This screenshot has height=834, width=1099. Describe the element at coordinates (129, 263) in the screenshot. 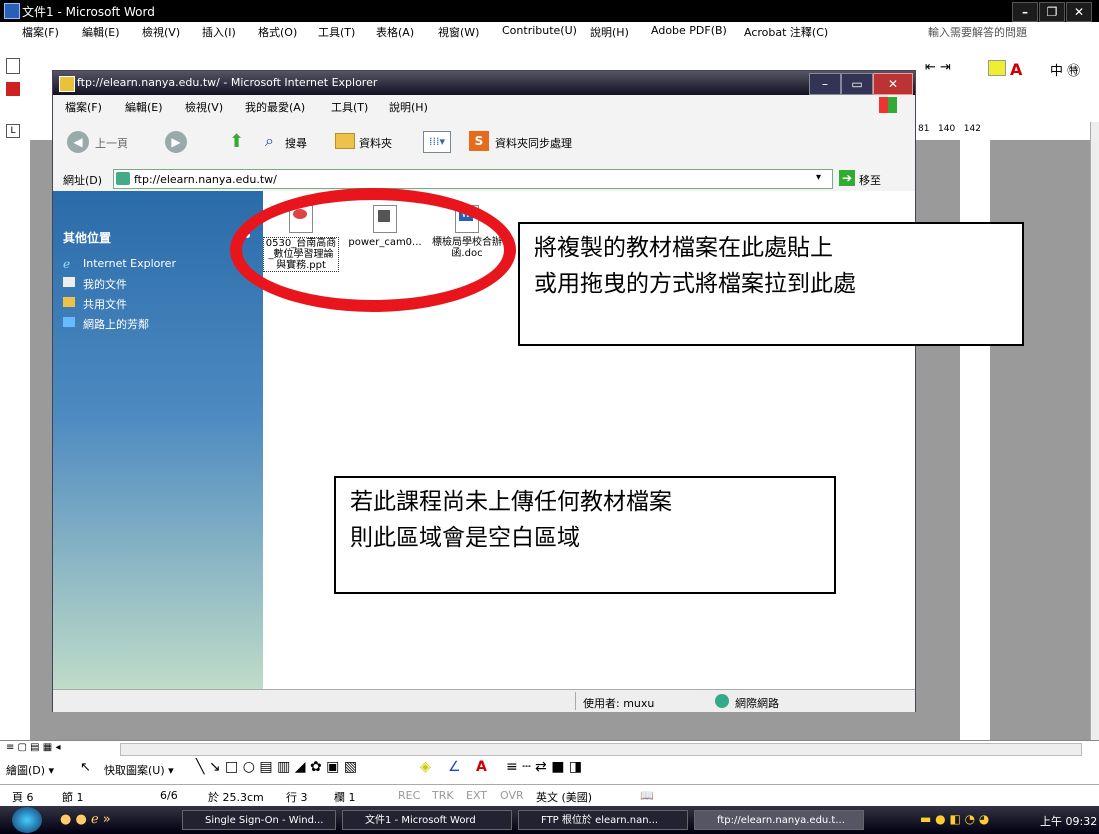

I see `side-item-internet-explorer: Internet Explorer` at that location.